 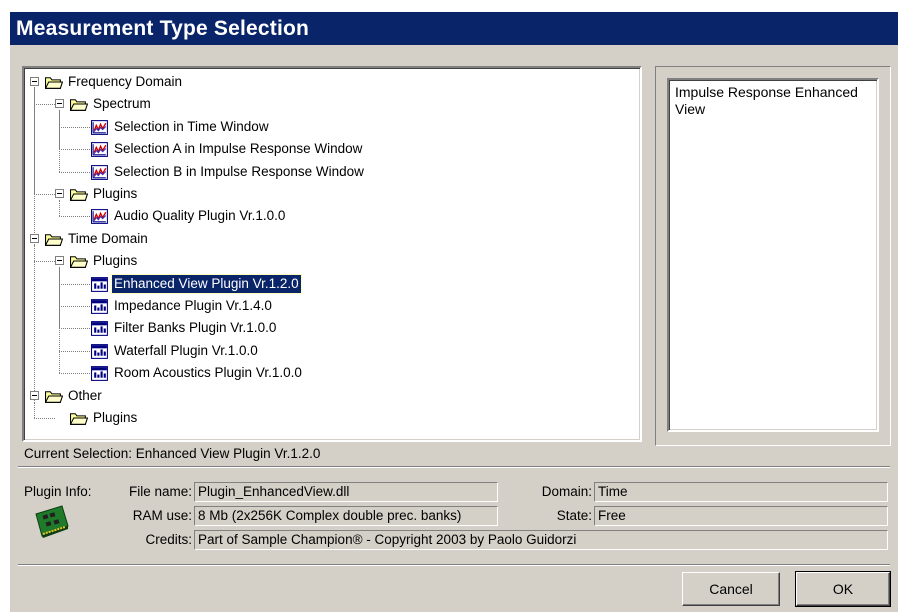 What do you see at coordinates (454, 467) in the screenshot?
I see `separator-top` at bounding box center [454, 467].